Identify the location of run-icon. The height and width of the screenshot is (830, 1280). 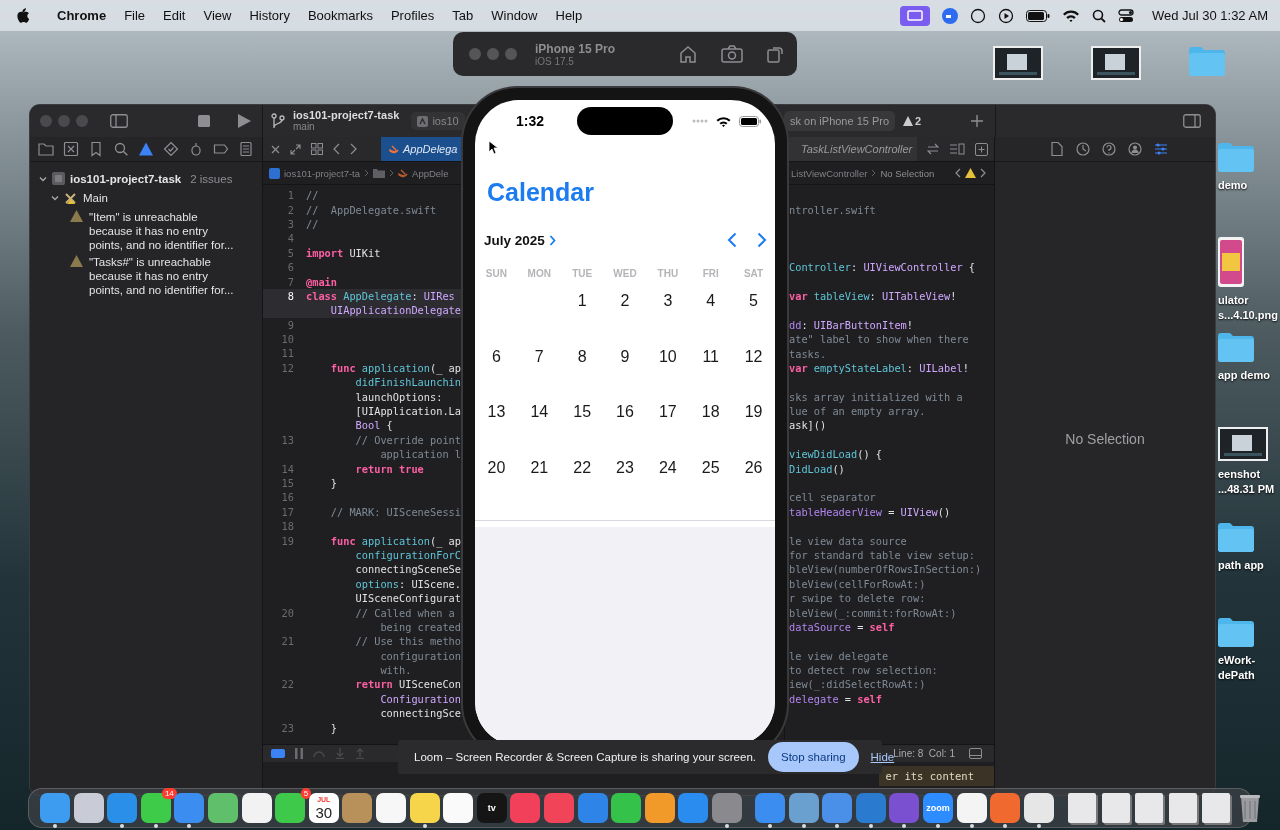
(244, 121).